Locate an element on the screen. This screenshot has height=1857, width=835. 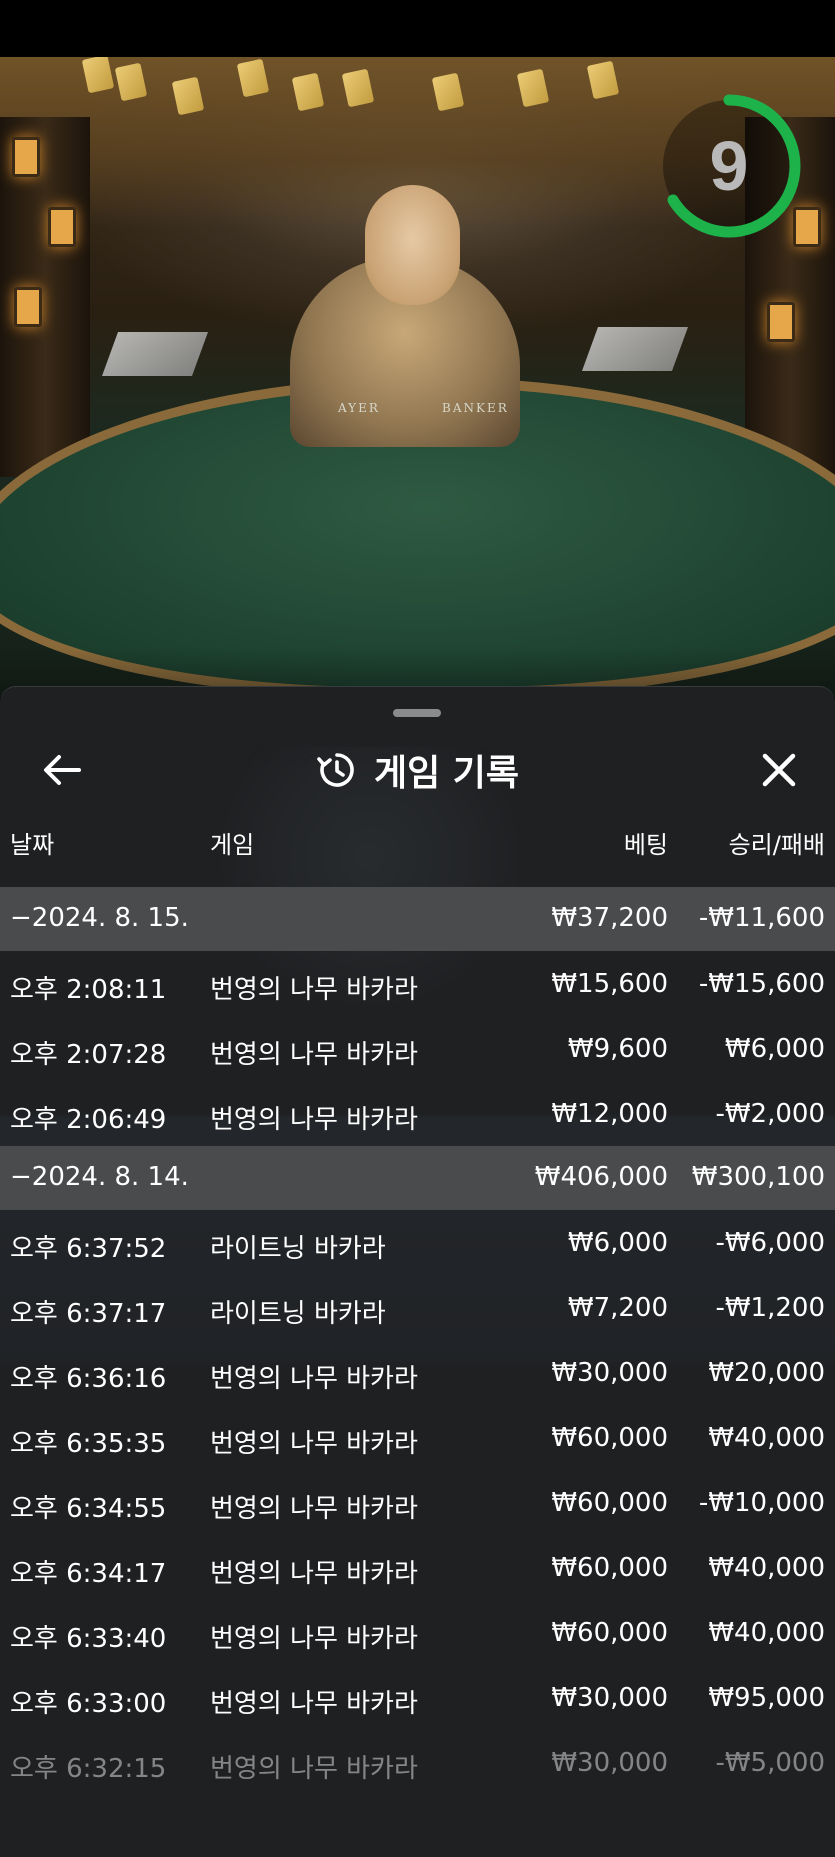
row-win-loss: -₩6,000 is located at coordinates (770, 1243).